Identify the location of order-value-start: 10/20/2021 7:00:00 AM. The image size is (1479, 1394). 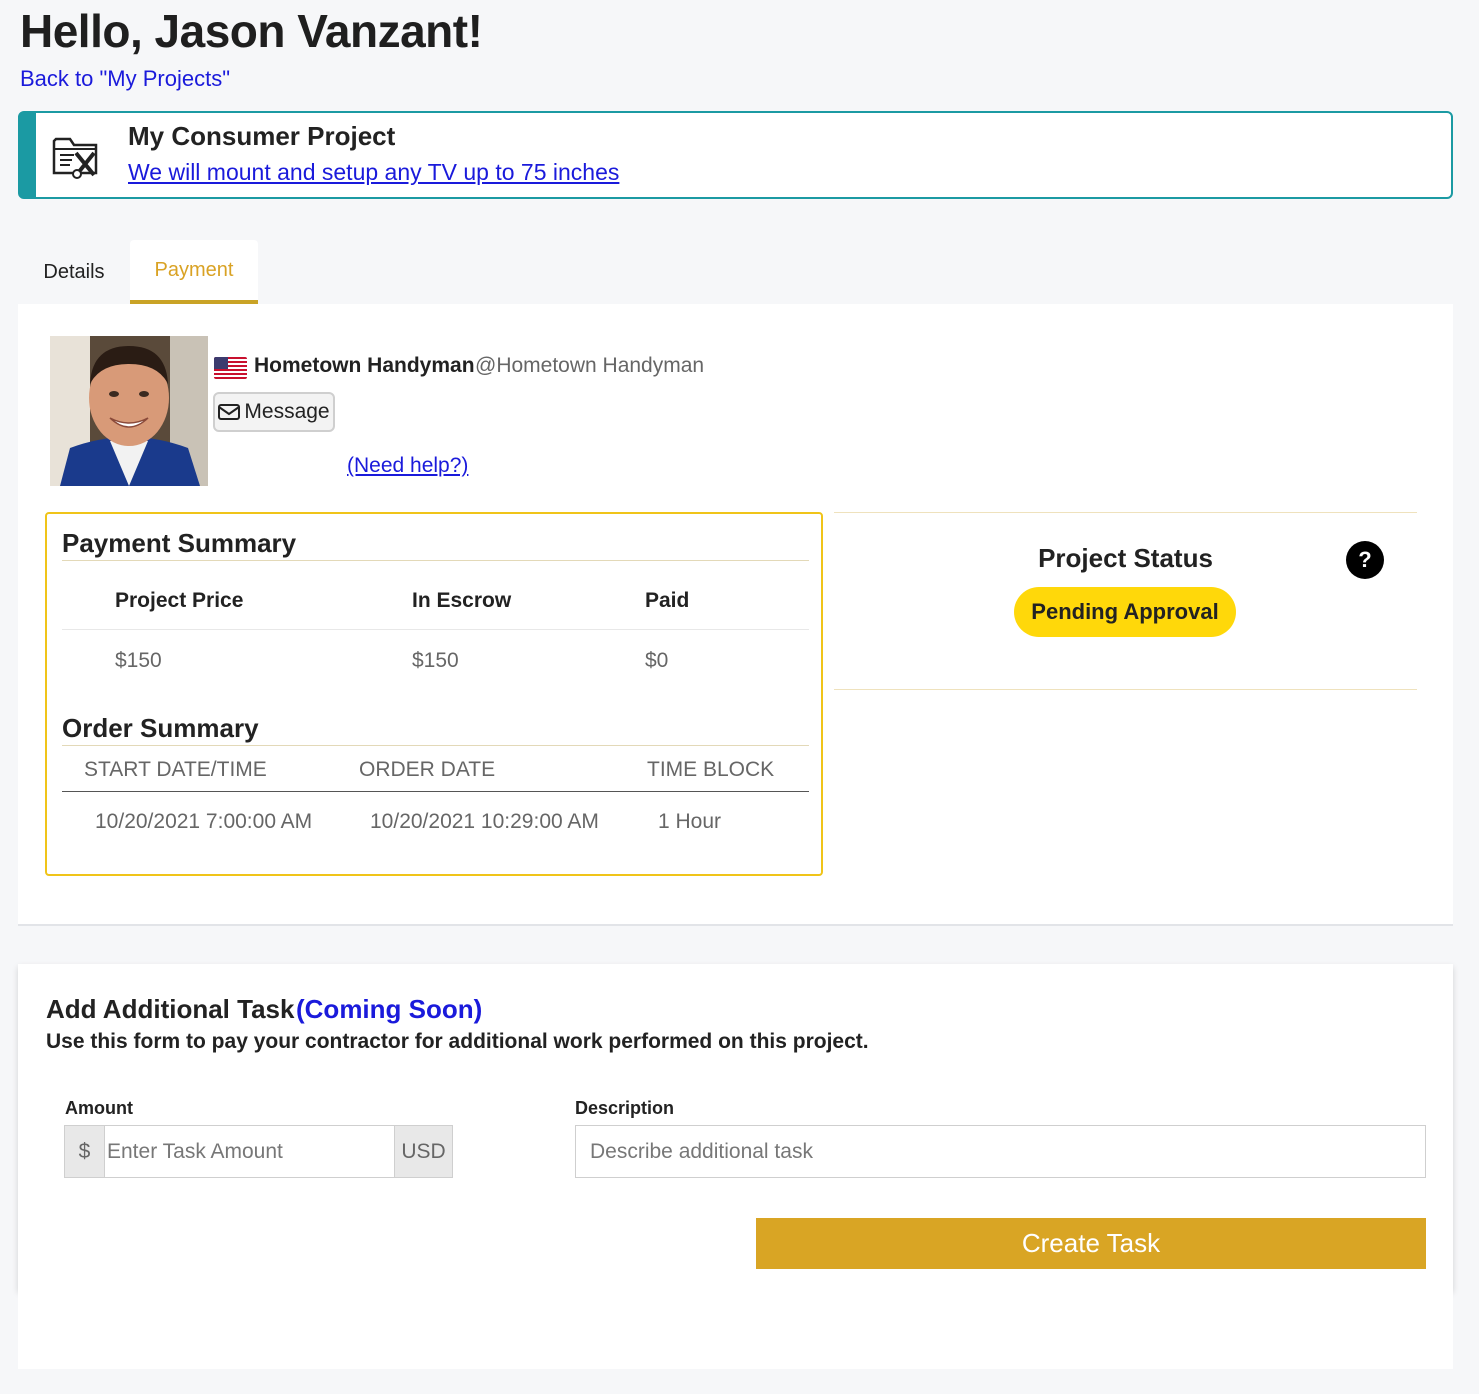
(204, 821).